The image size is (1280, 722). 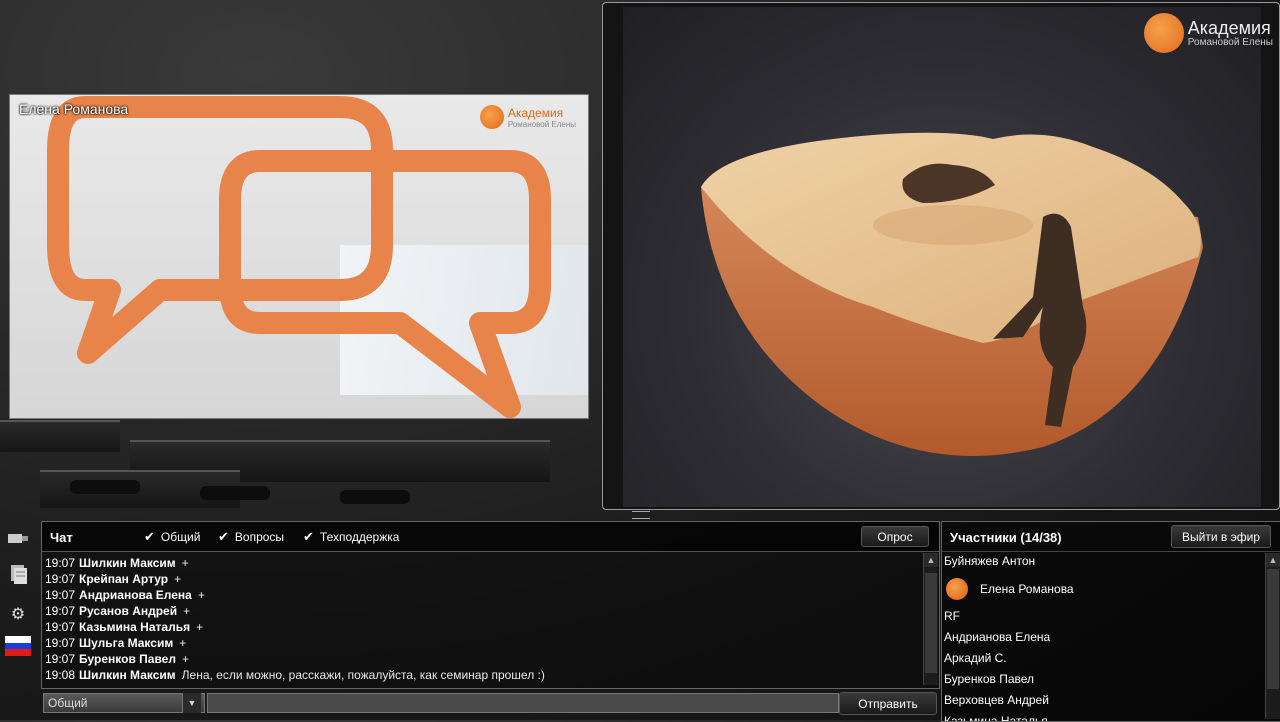 I want to click on participants-header: Участники (14/38) Выйти в эфир, so click(x=1111, y=537).